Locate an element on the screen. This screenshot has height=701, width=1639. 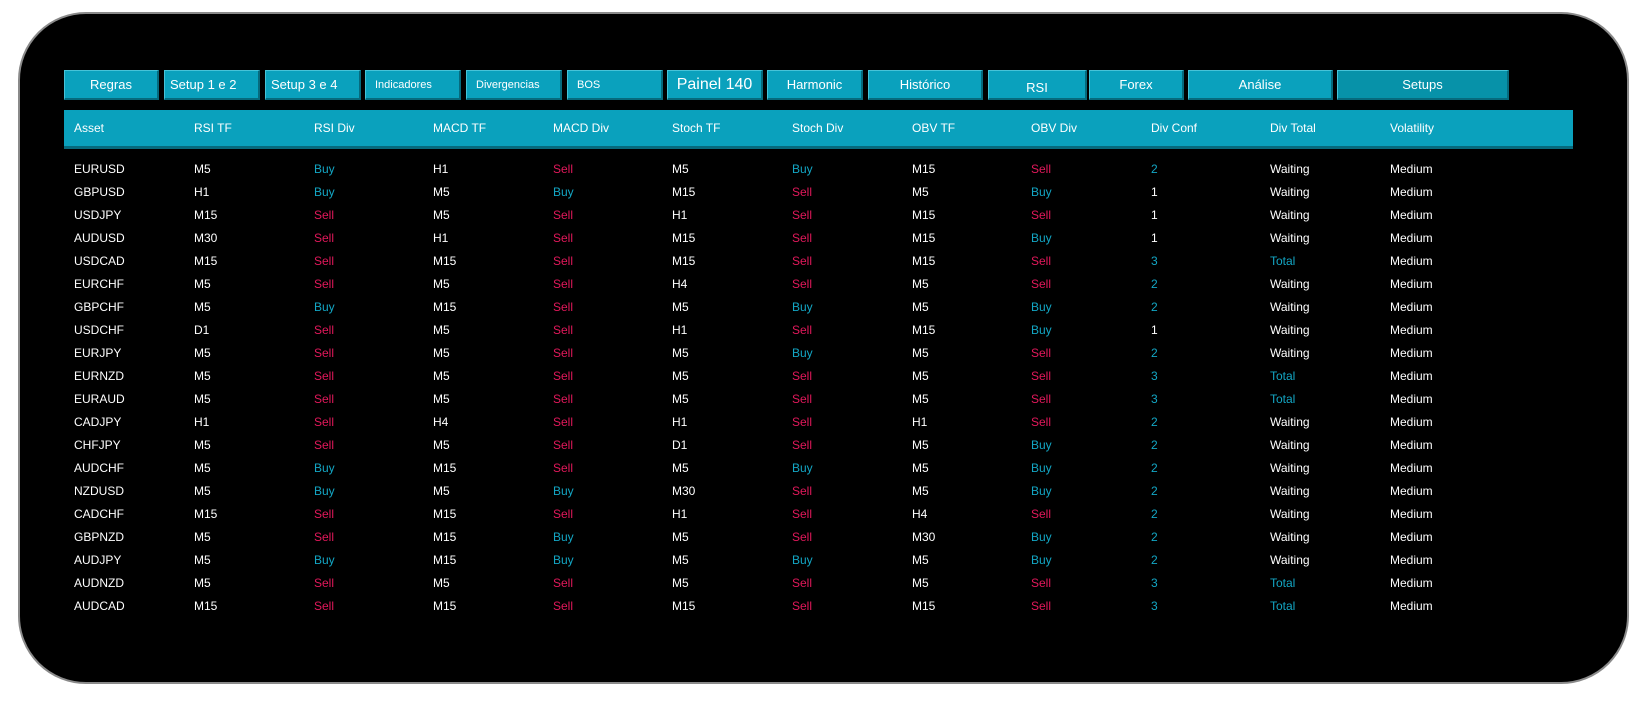
tab-indicadores: Indicadores is located at coordinates (413, 85).